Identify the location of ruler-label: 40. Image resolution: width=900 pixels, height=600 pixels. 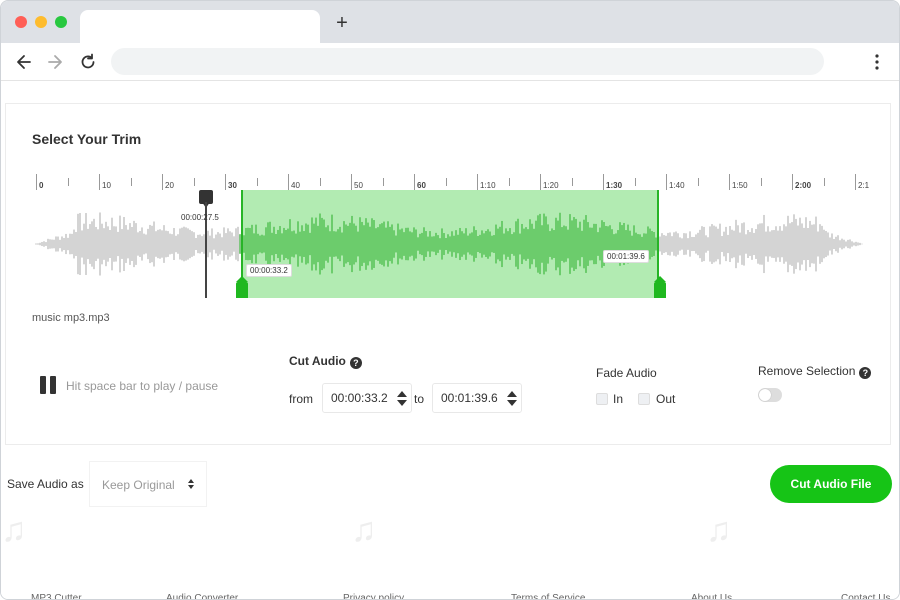
(295, 185).